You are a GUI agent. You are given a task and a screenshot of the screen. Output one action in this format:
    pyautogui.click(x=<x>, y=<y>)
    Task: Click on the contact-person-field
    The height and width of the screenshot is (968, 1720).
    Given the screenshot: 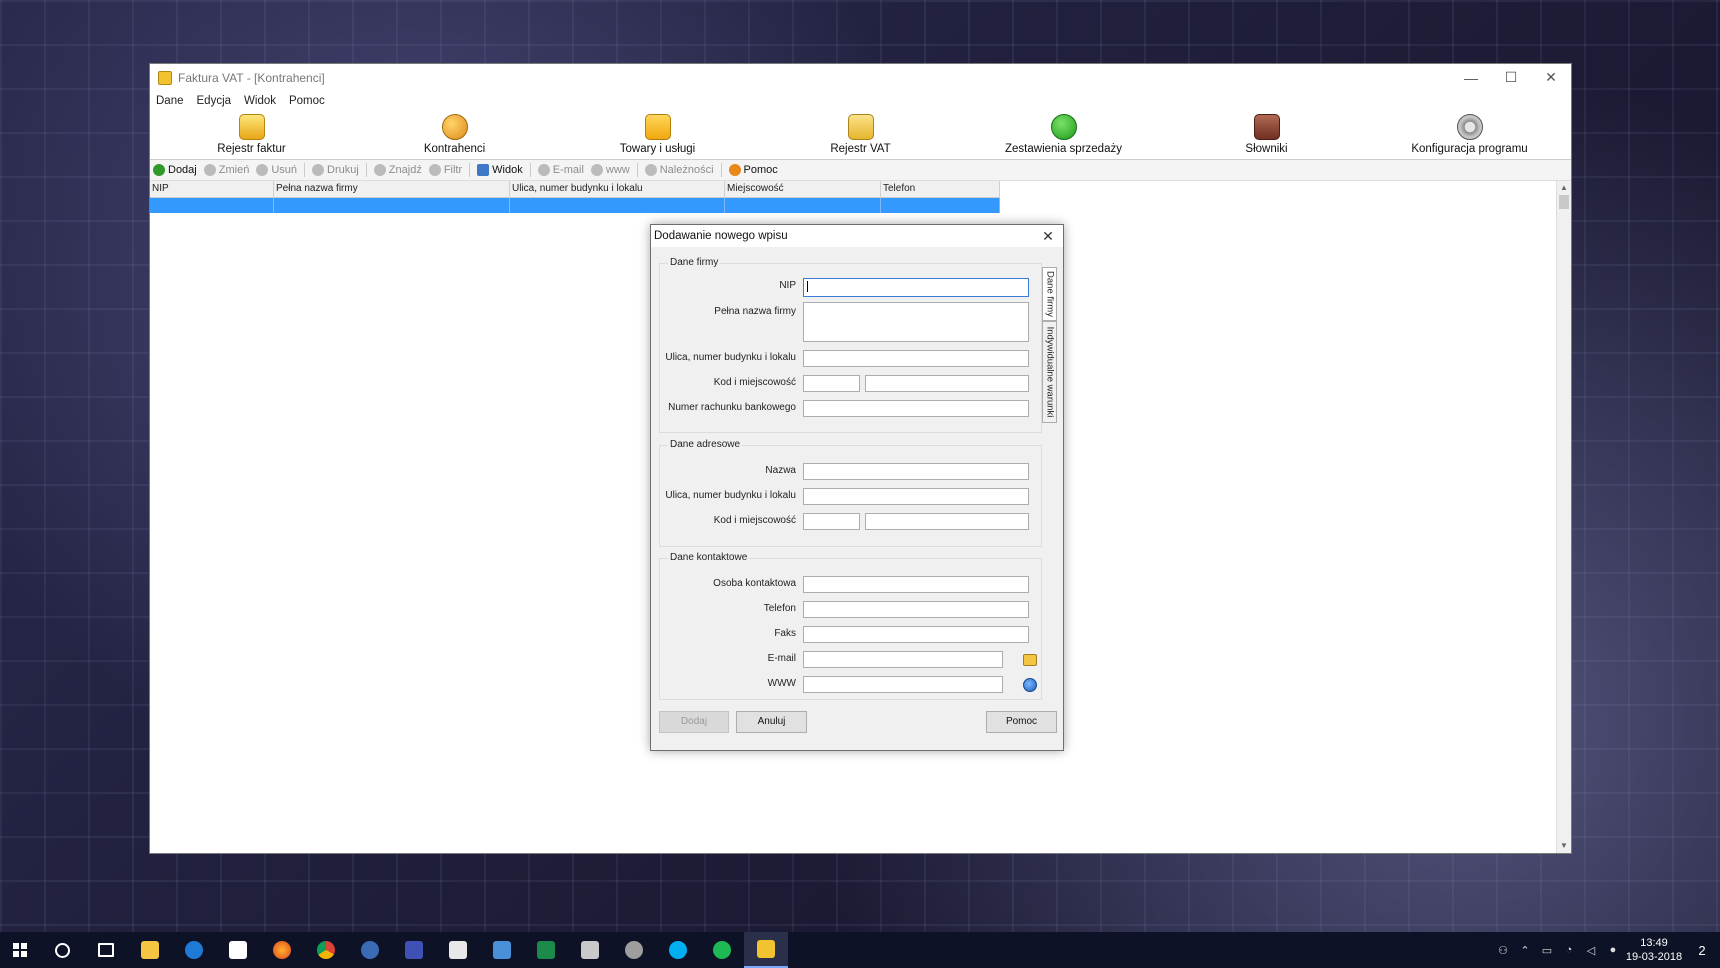 What is the action you would take?
    pyautogui.click(x=916, y=584)
    